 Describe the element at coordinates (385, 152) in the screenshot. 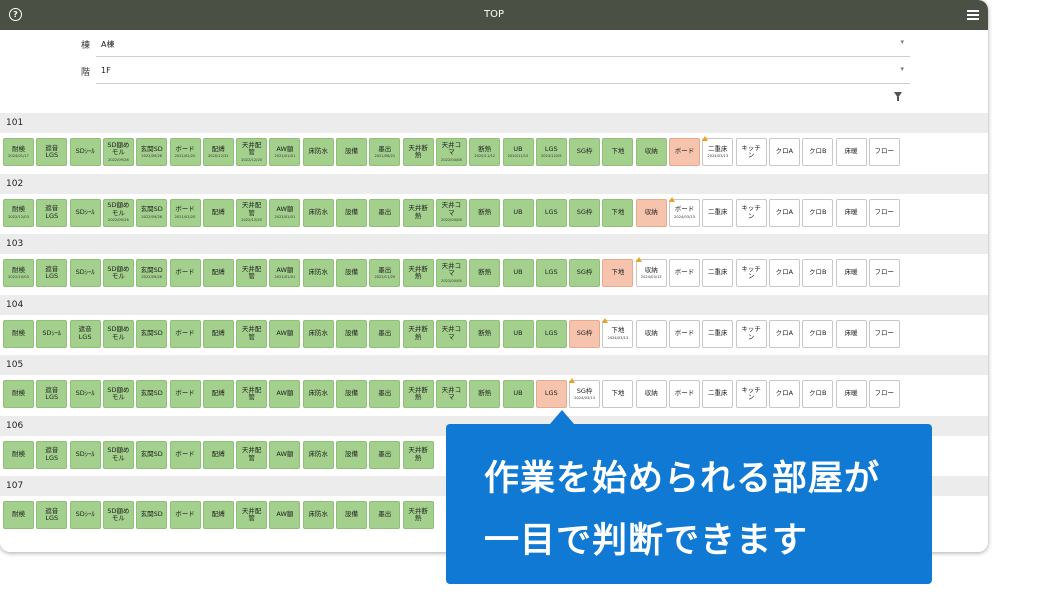

I see `task-button: 墨出 2021/06/21` at that location.